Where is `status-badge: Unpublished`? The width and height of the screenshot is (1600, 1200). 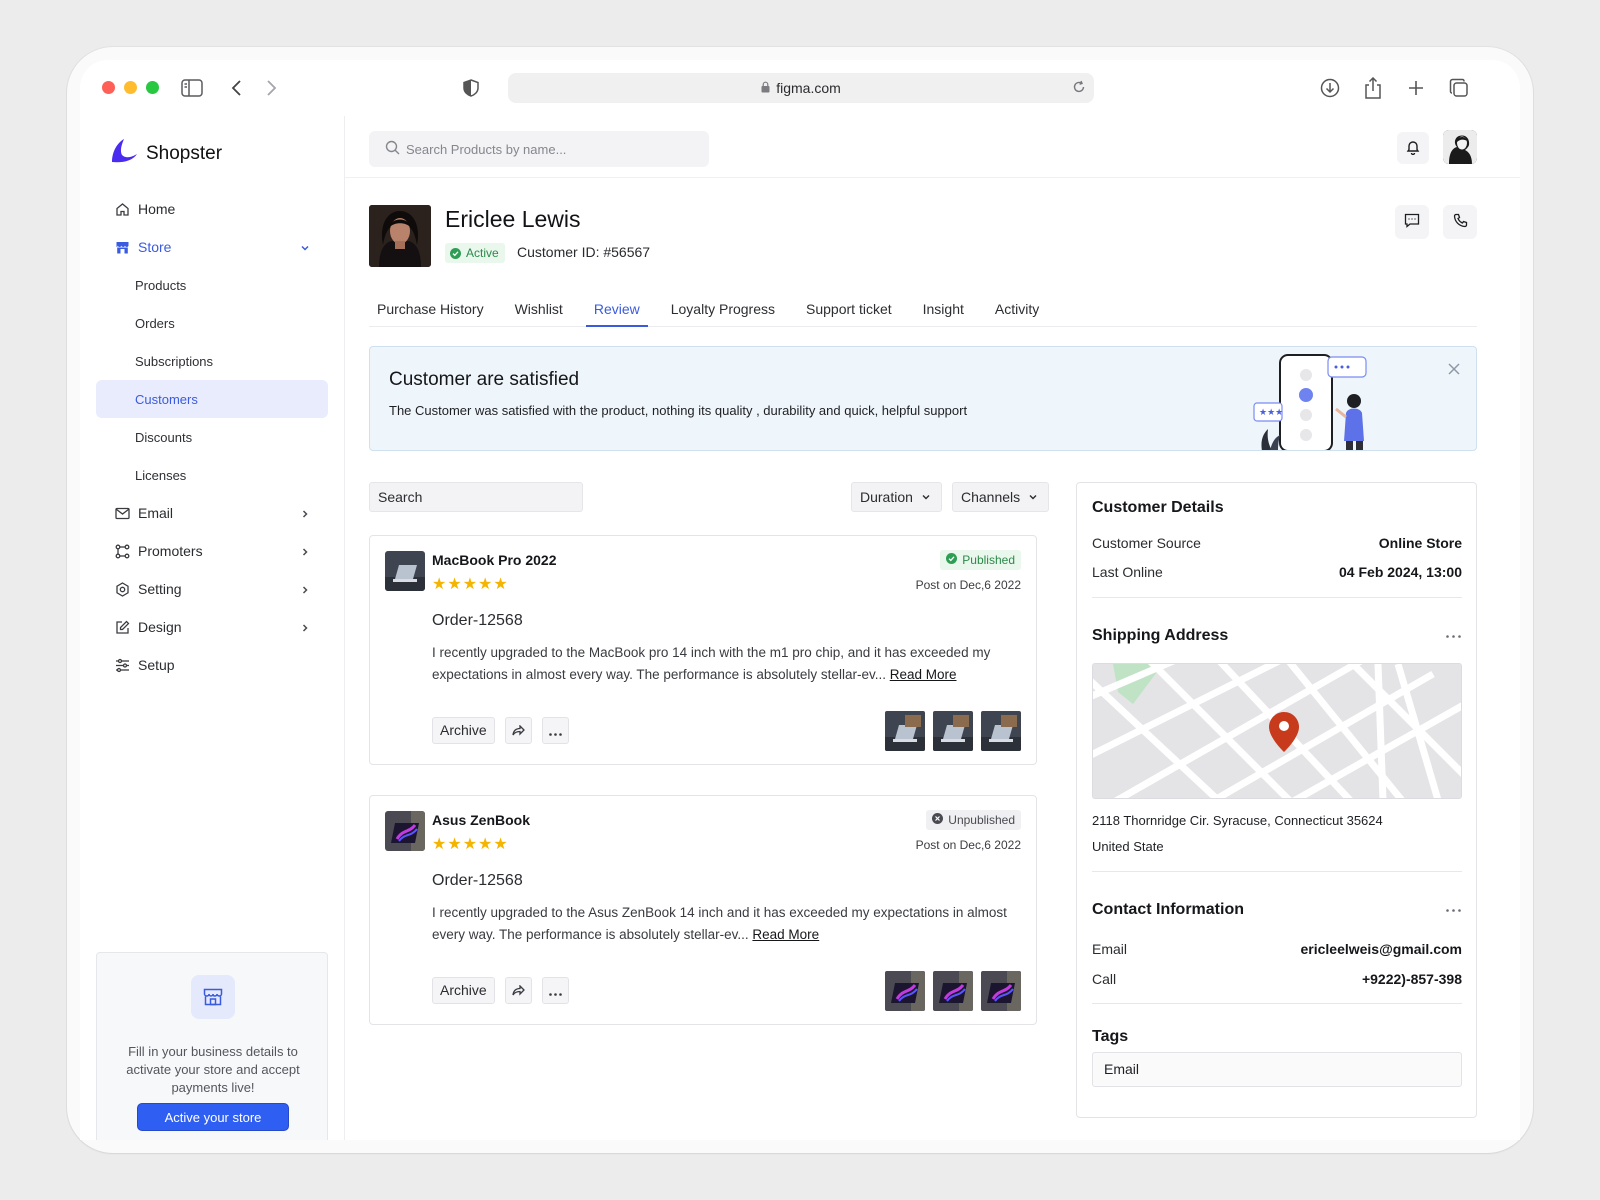
status-badge: Unpublished is located at coordinates (973, 820).